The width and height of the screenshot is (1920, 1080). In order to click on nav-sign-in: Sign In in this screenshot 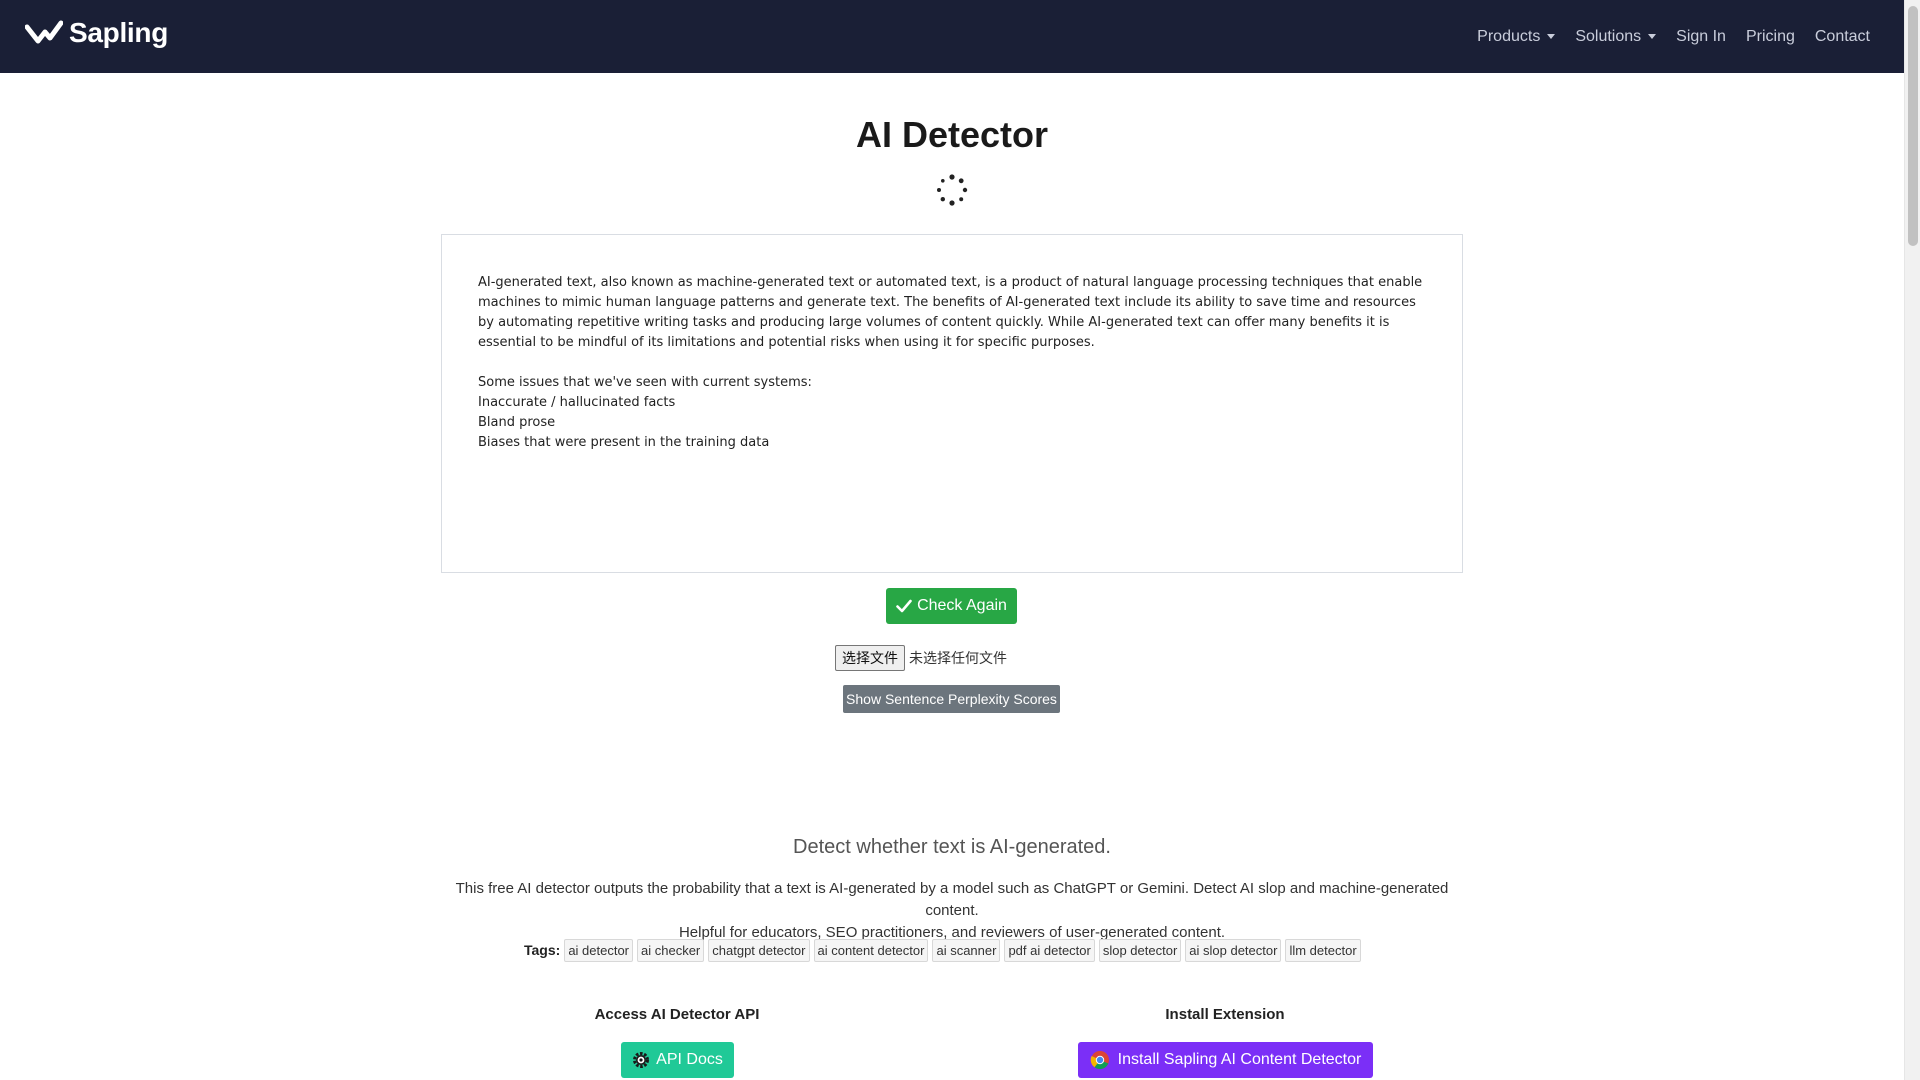, I will do `click(1701, 37)`.